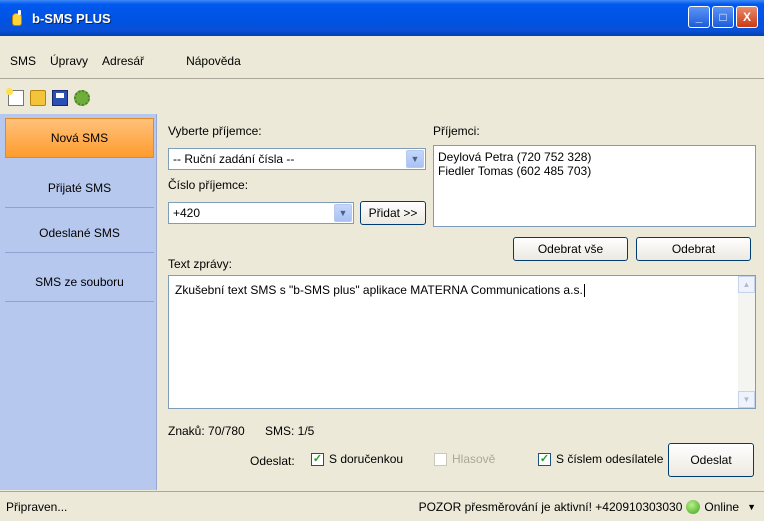 The height and width of the screenshot is (521, 764). What do you see at coordinates (206, 431) in the screenshot?
I see `char-counter: Znaků: 70/780` at bounding box center [206, 431].